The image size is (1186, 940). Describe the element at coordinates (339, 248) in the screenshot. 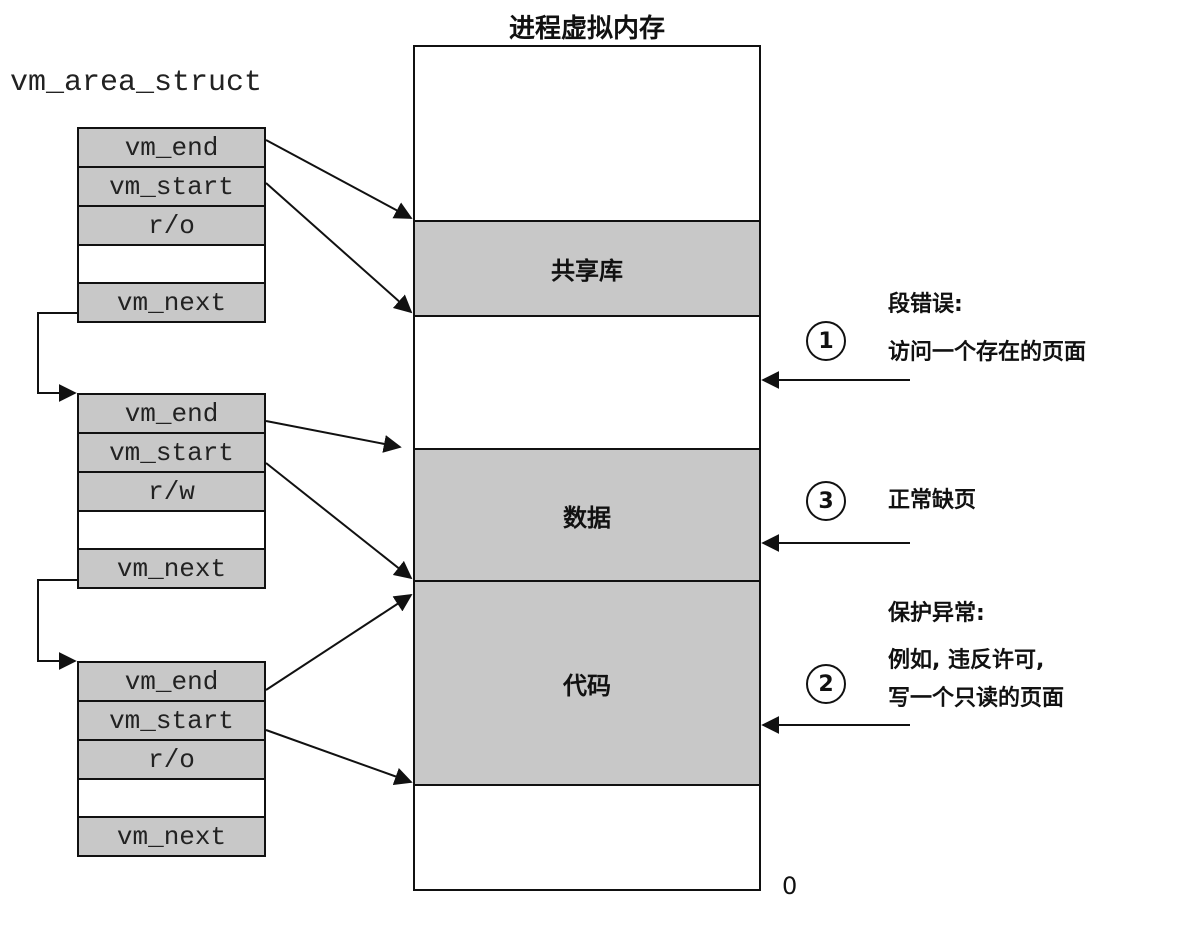

I see `arrow-vma1-start` at that location.